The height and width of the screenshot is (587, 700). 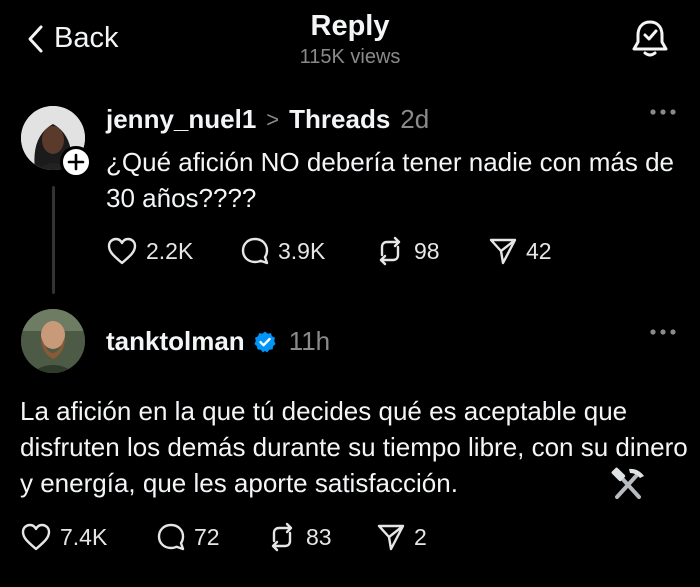 What do you see at coordinates (265, 342) in the screenshot?
I see `verified-badge-icon` at bounding box center [265, 342].